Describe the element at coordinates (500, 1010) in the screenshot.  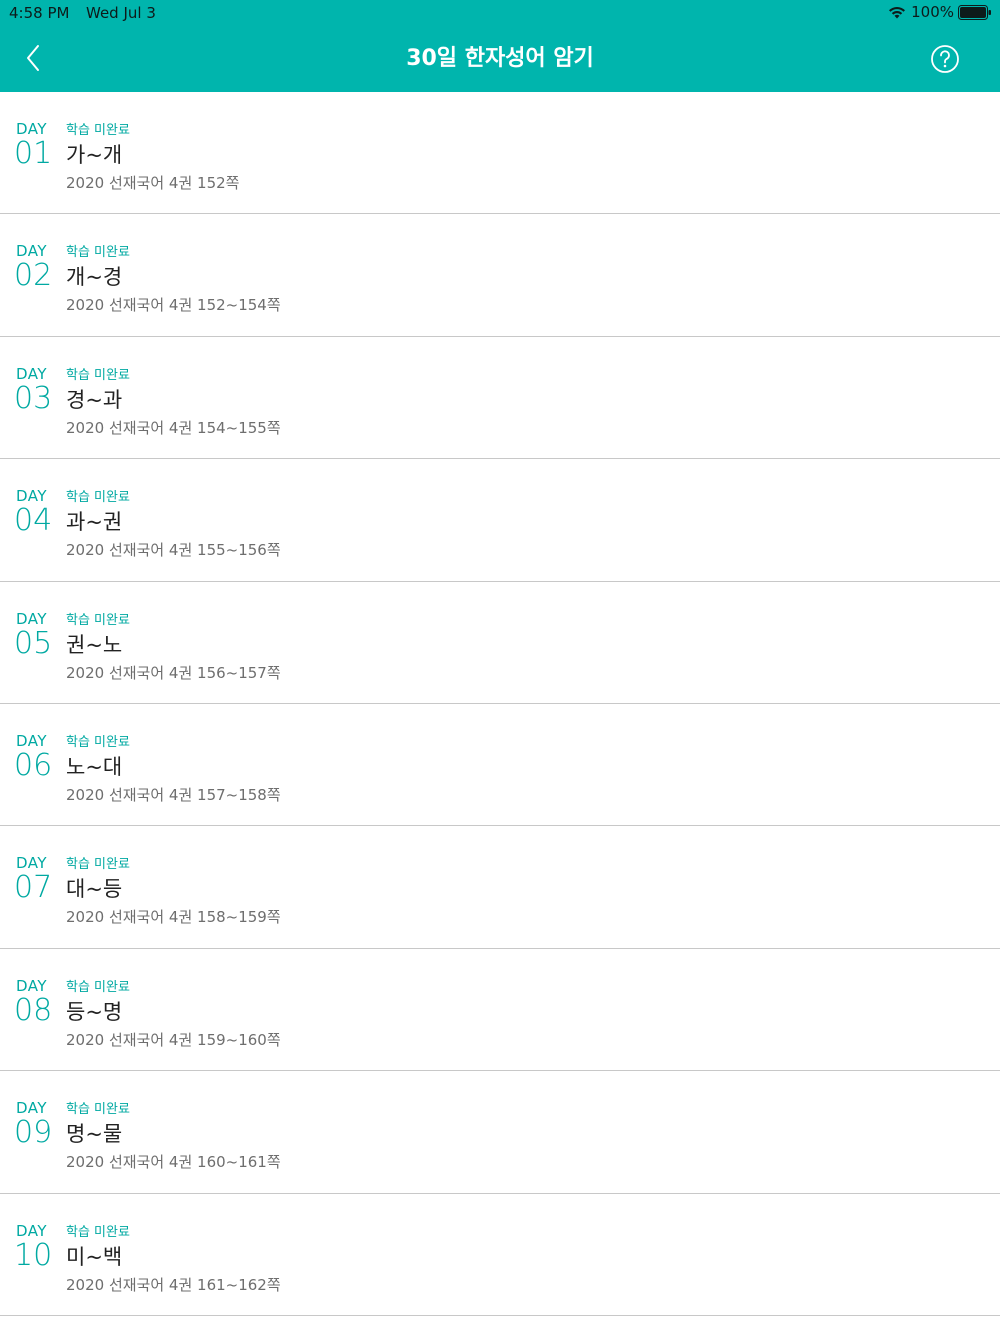
I see `list-item: DAY 08 학습 미완료 등~명 2020 선재국어 4권 159~160쪽` at that location.